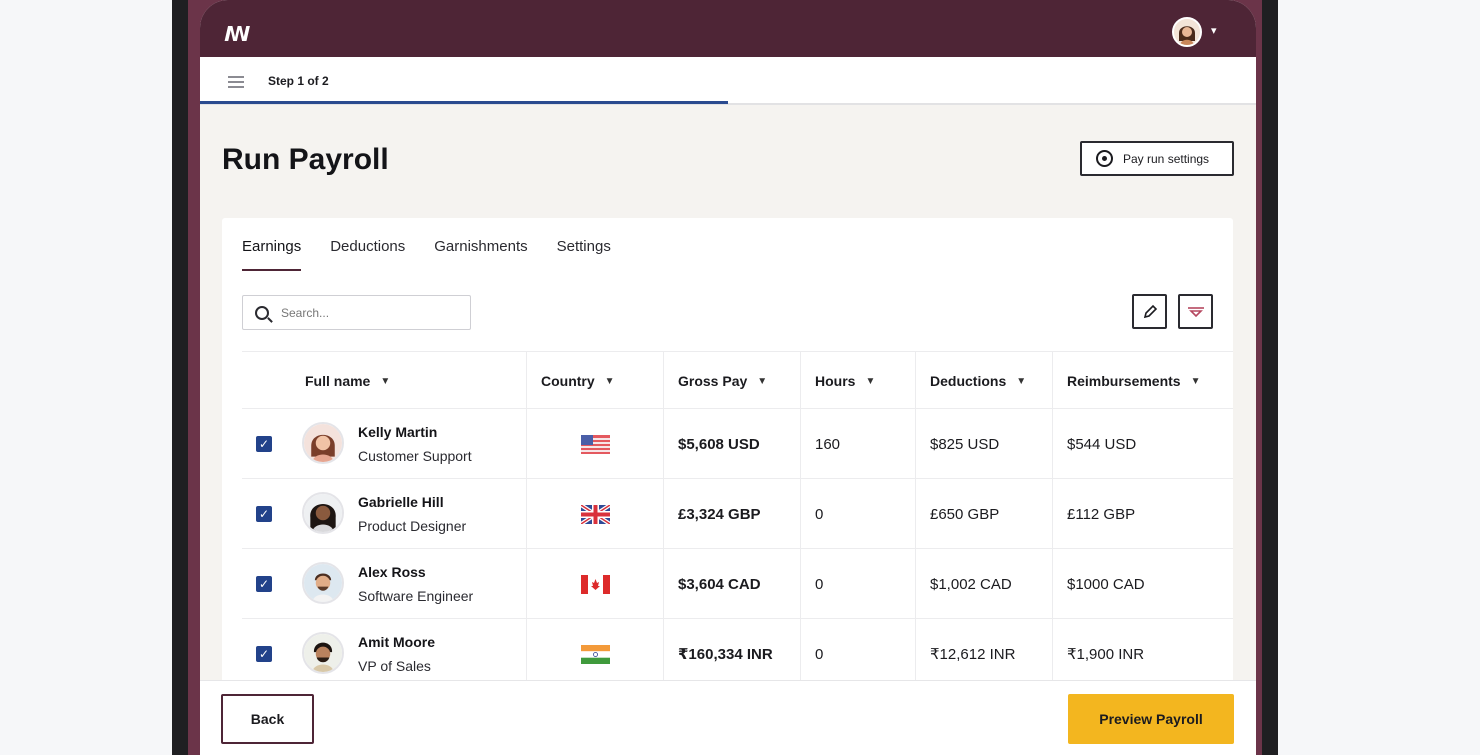 Image resolution: width=1480 pixels, height=755 pixels. I want to click on hours-cell: 160, so click(857, 444).